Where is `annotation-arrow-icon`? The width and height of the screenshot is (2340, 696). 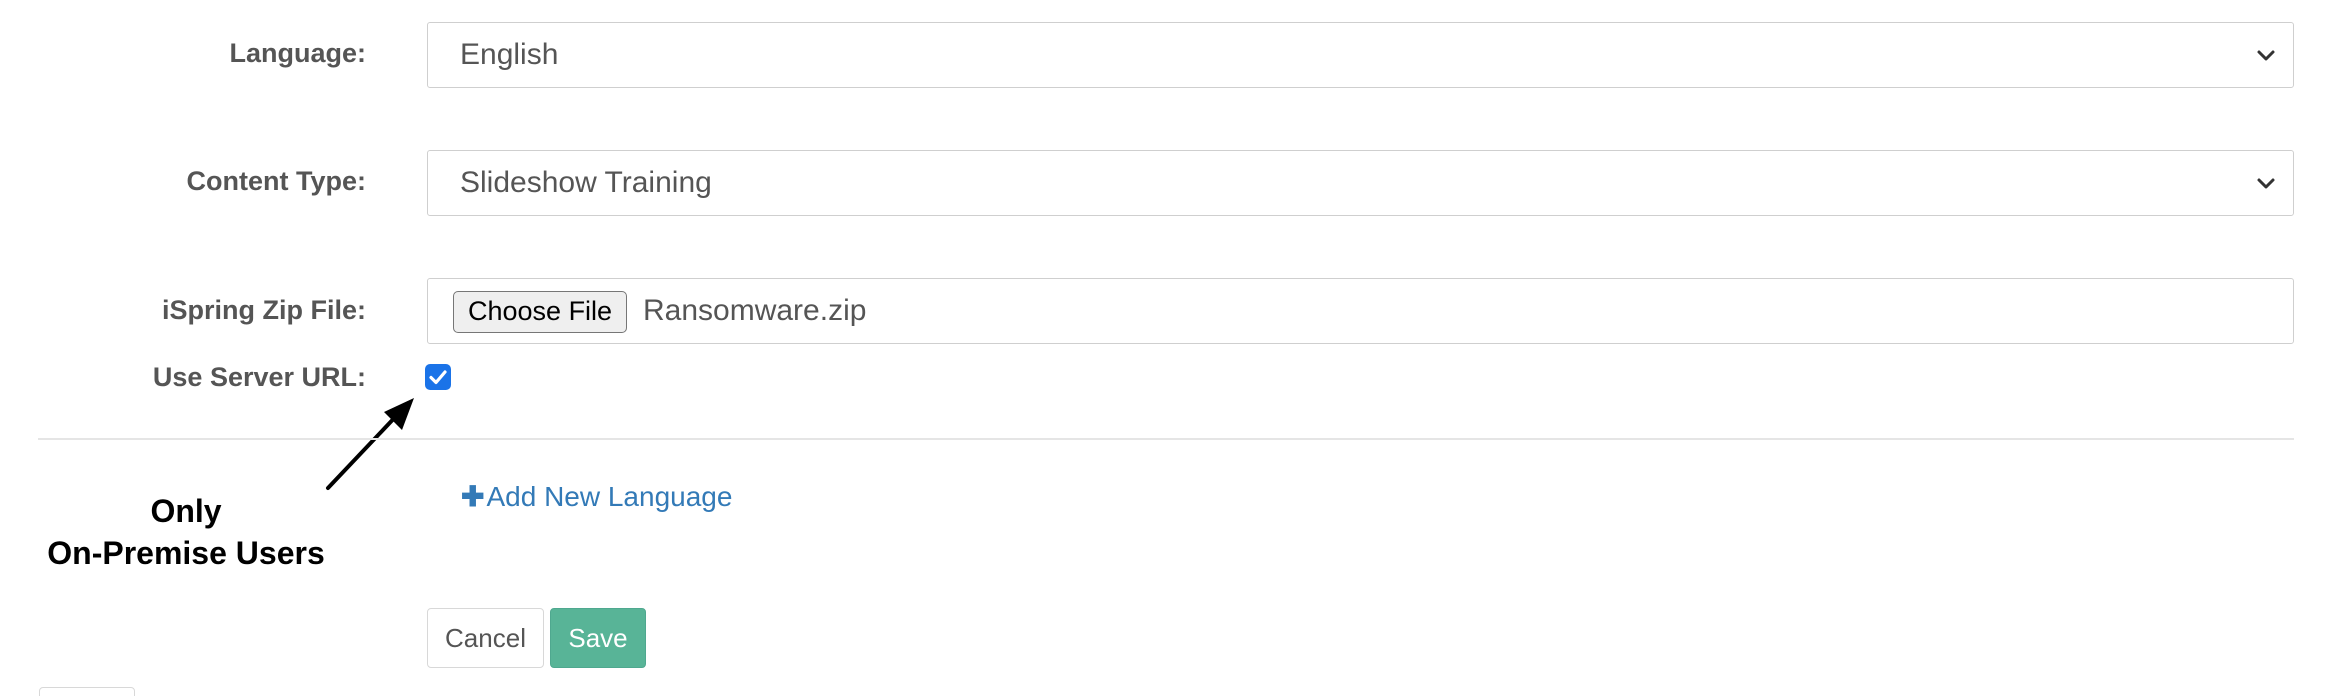 annotation-arrow-icon is located at coordinates (370, 444).